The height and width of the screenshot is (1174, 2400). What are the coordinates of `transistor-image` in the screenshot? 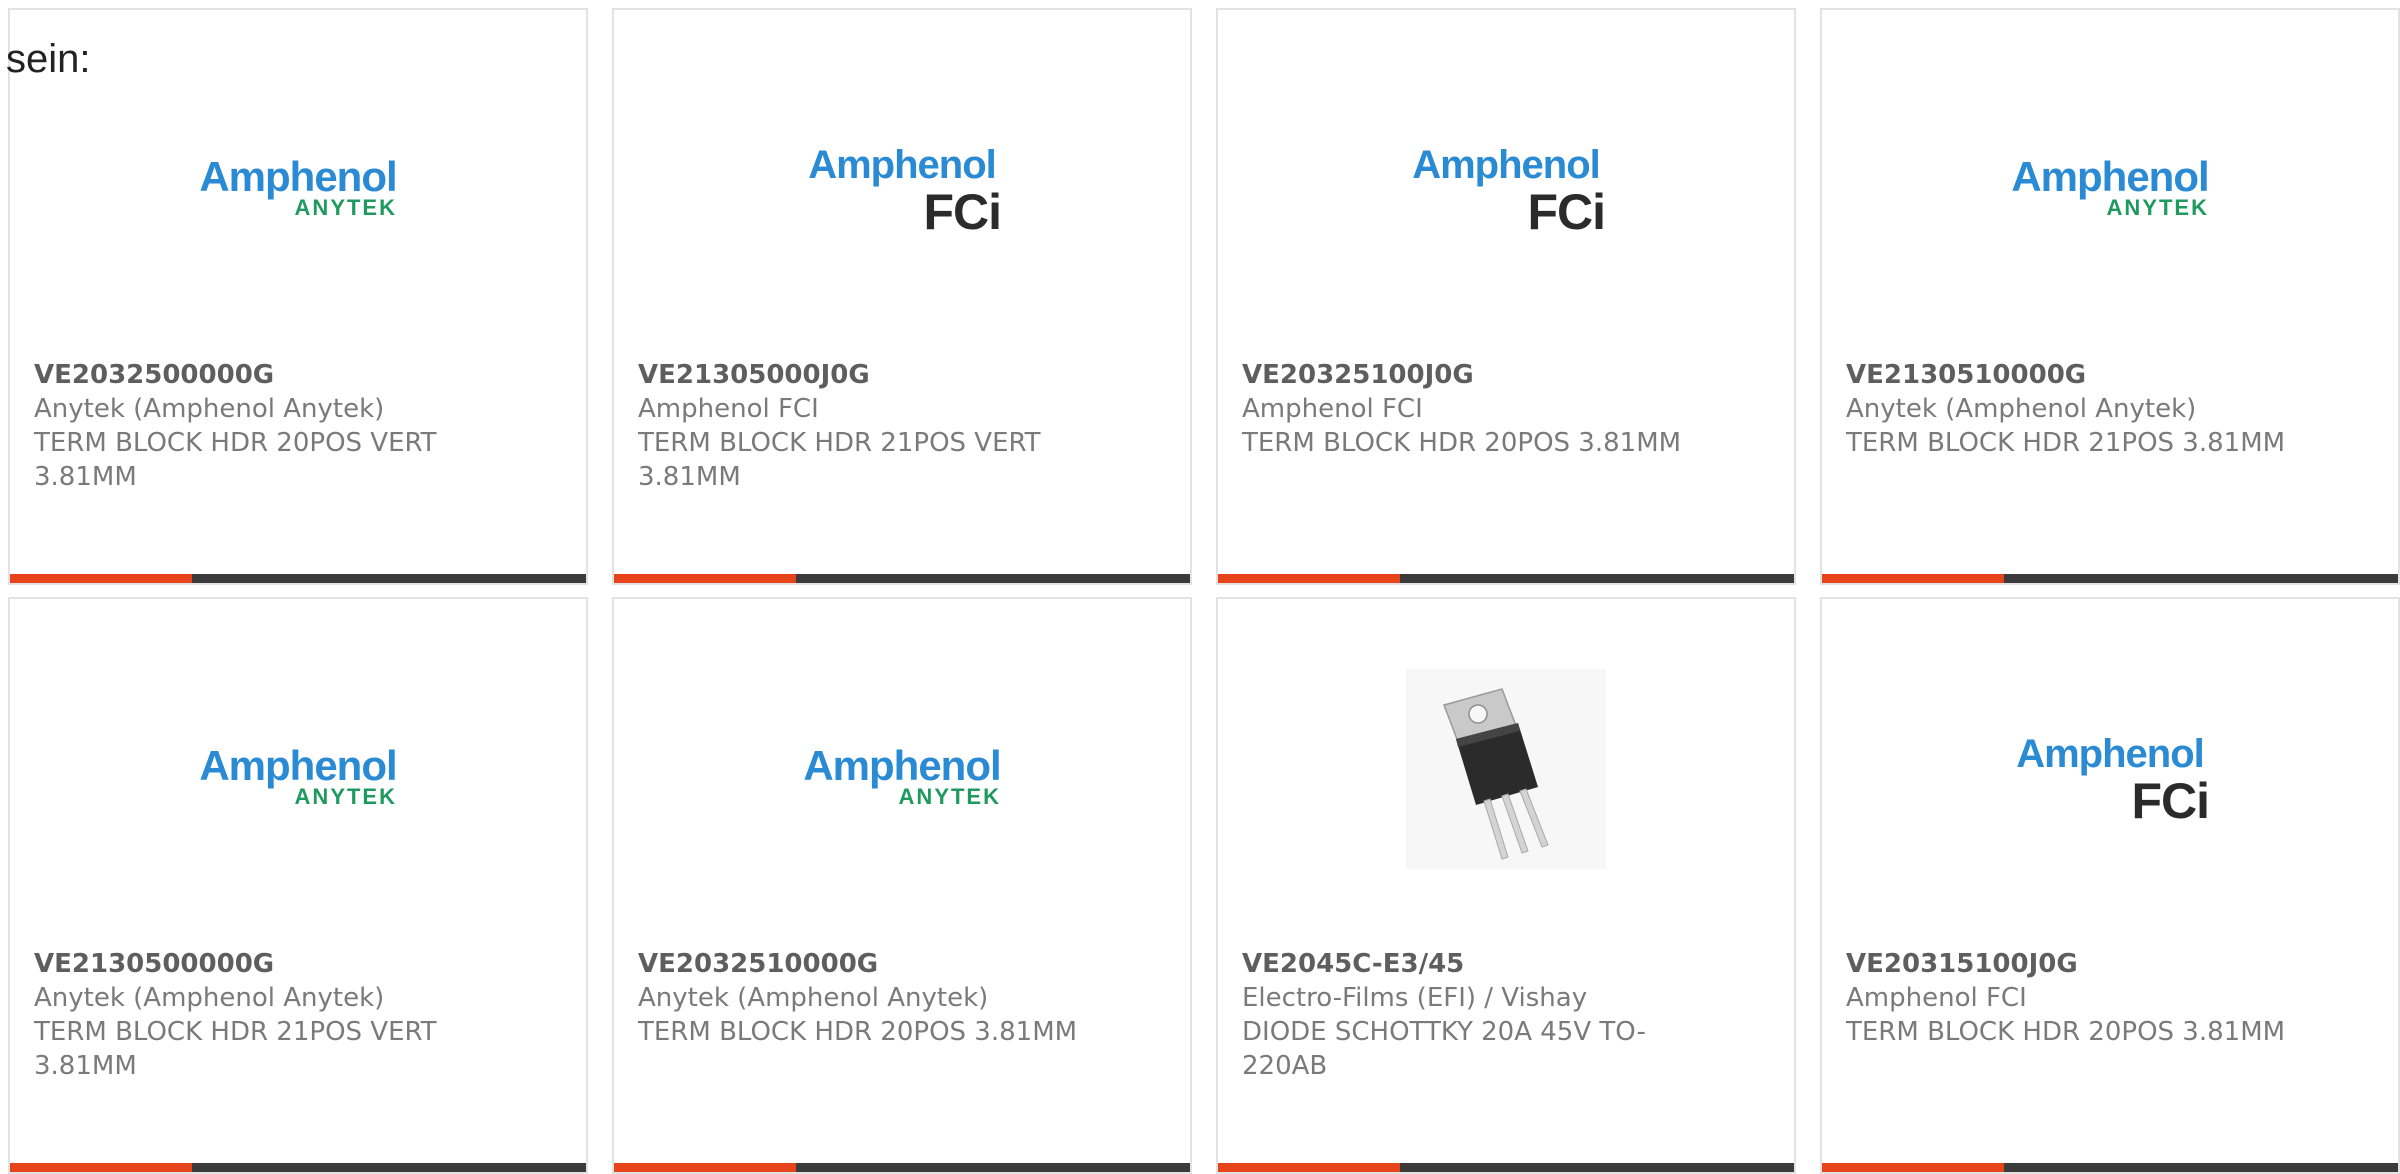 It's located at (1506, 769).